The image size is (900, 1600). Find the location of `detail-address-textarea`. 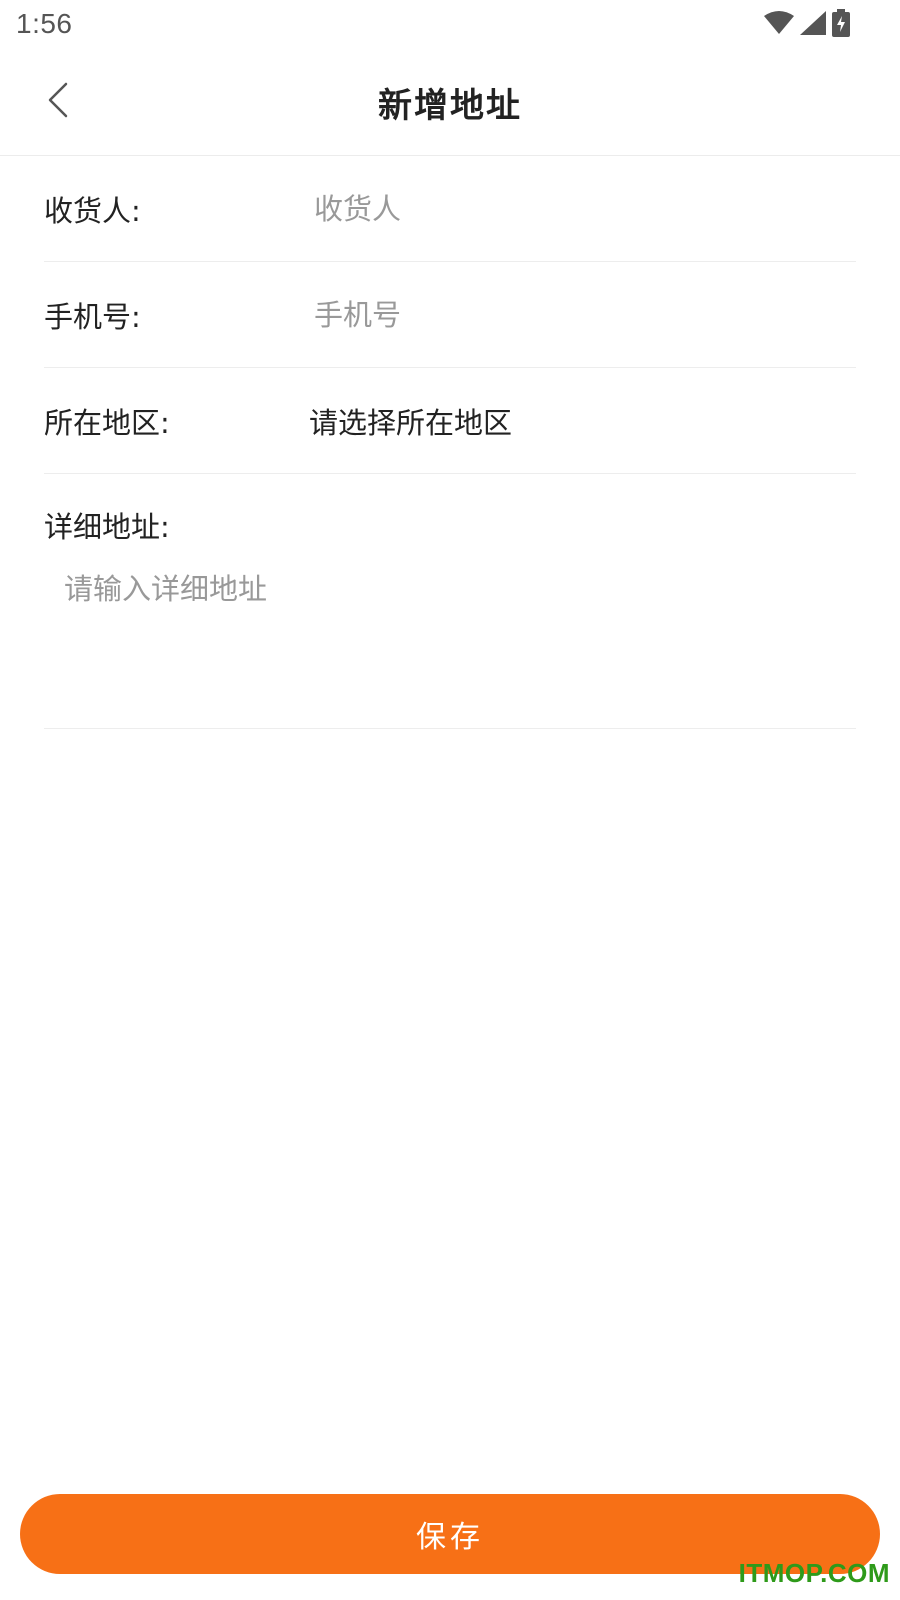

detail-address-textarea is located at coordinates (454, 636).